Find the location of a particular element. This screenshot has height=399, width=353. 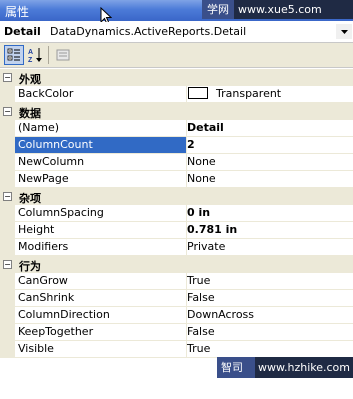

property-name: Height is located at coordinates (101, 230).